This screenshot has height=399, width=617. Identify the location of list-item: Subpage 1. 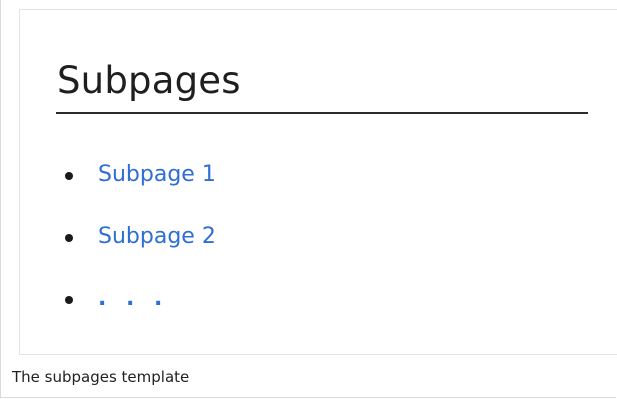
(300, 181).